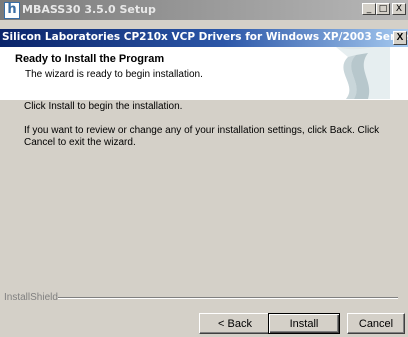  I want to click on installshield-label: InstallShield, so click(31, 297).